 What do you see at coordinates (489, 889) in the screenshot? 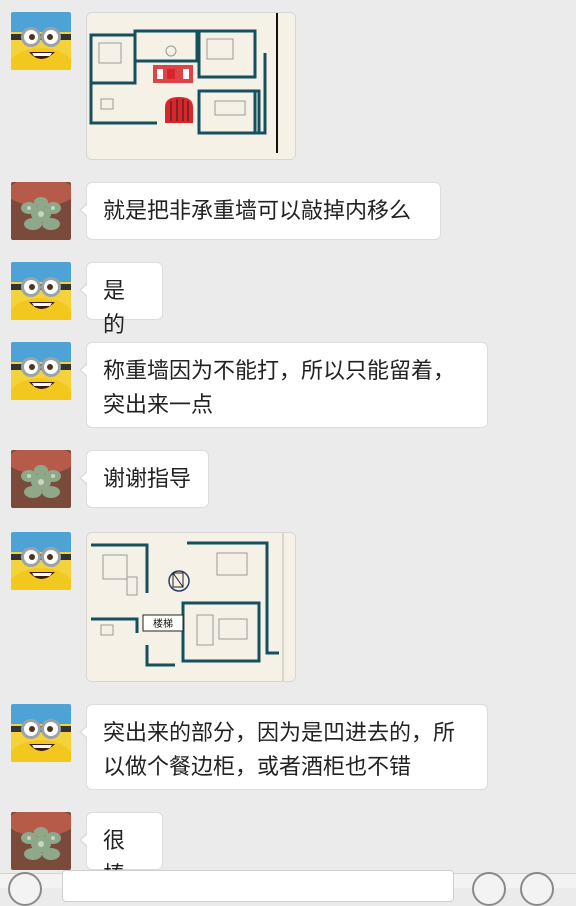
I see `emoji-icon` at bounding box center [489, 889].